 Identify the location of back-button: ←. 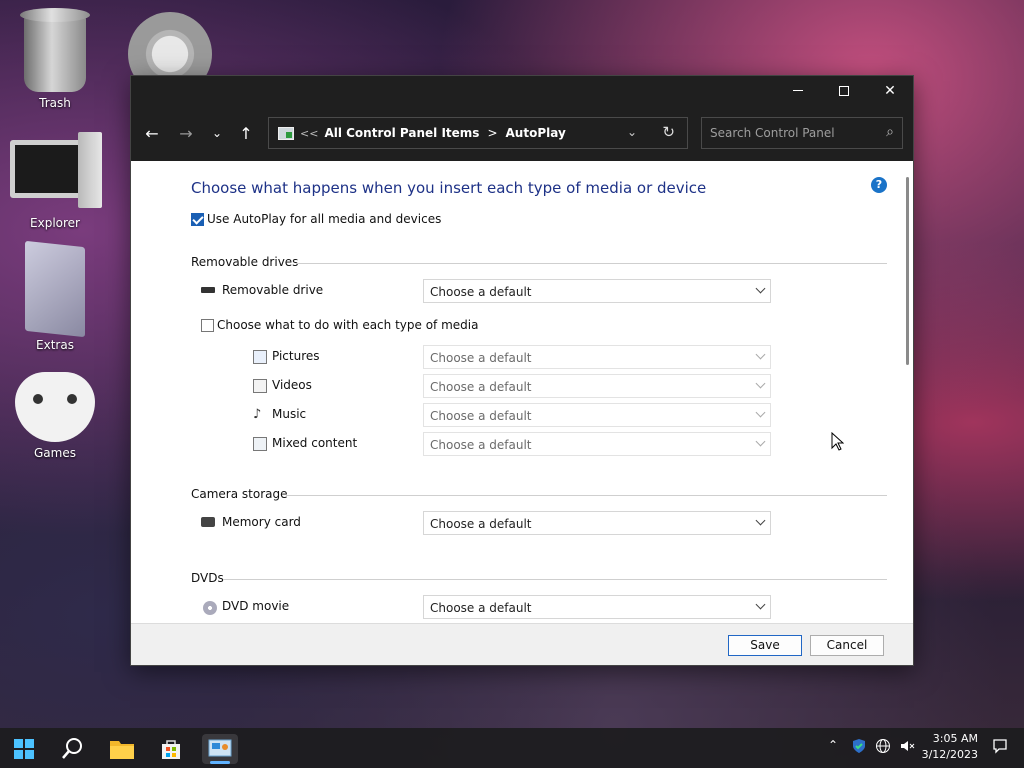
(152, 133).